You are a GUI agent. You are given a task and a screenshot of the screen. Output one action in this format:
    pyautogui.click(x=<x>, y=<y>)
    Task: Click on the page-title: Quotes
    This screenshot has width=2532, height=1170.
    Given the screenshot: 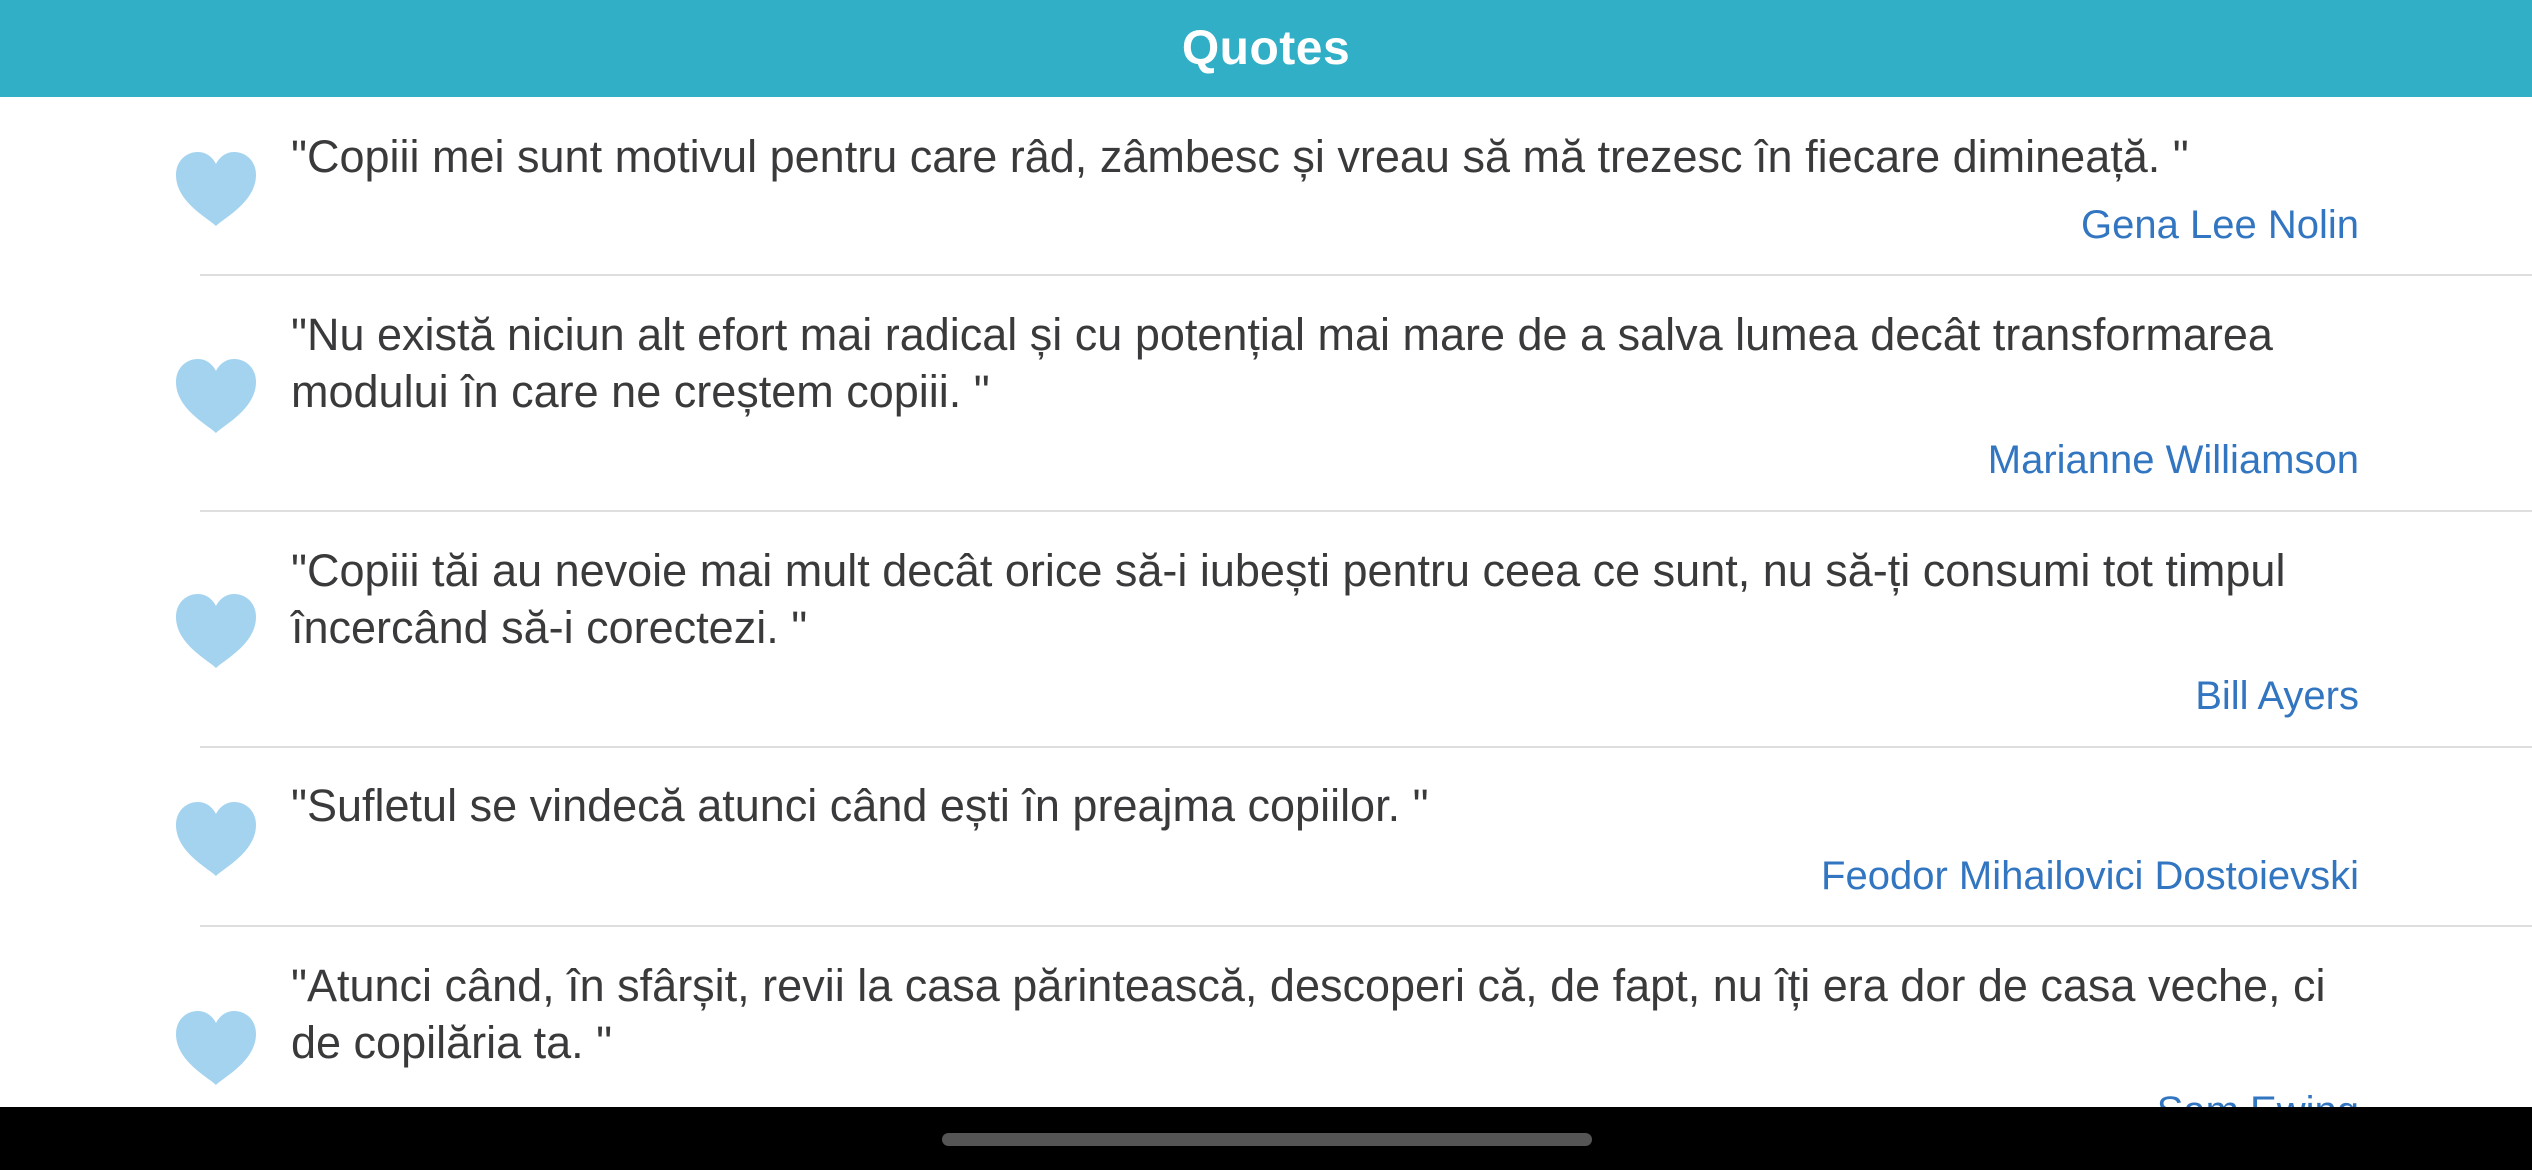 What is the action you would take?
    pyautogui.click(x=1266, y=48)
    